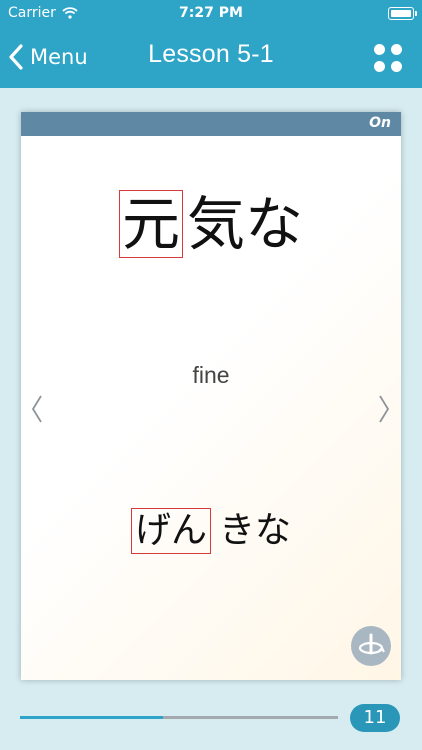 This screenshot has height=750, width=422. Describe the element at coordinates (375, 718) in the screenshot. I see `card-number-badge: 11` at that location.